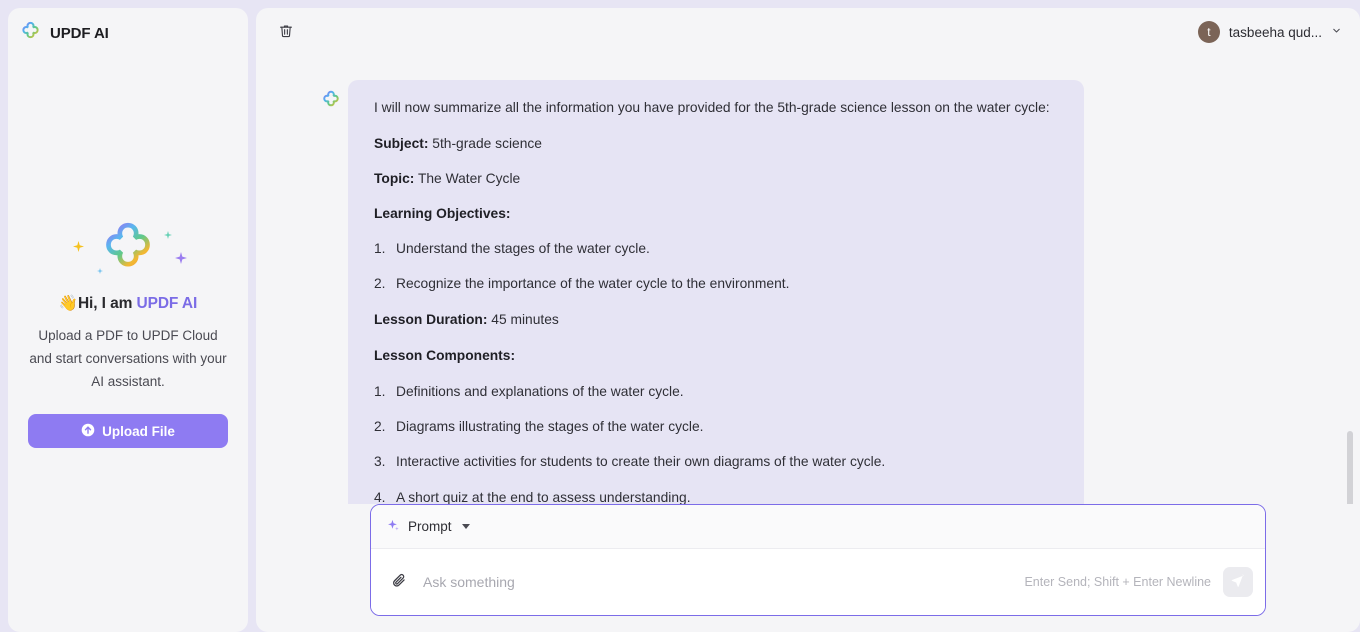 The width and height of the screenshot is (1360, 632). I want to click on subject-line: Subject: 5th-grade science, so click(716, 143).